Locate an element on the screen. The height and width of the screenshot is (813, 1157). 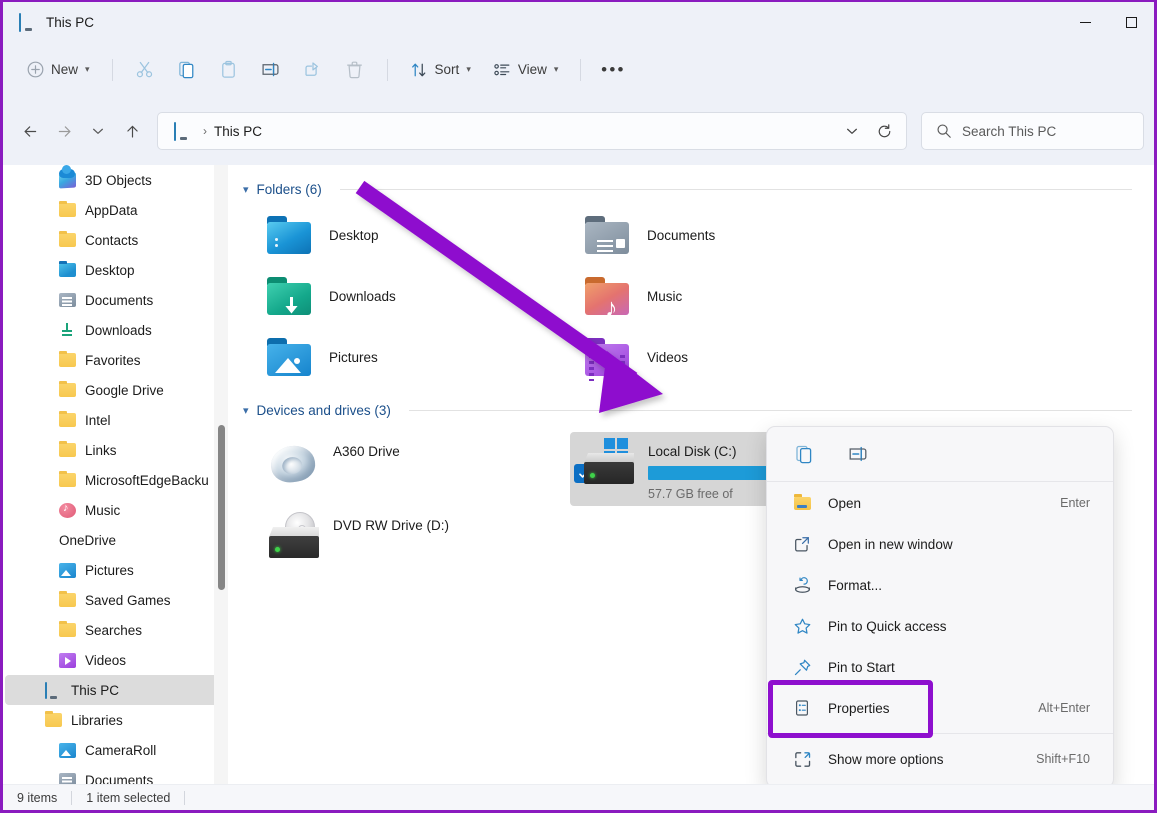
sidebar-item-pictures: Pictures is located at coordinates (114, 570).